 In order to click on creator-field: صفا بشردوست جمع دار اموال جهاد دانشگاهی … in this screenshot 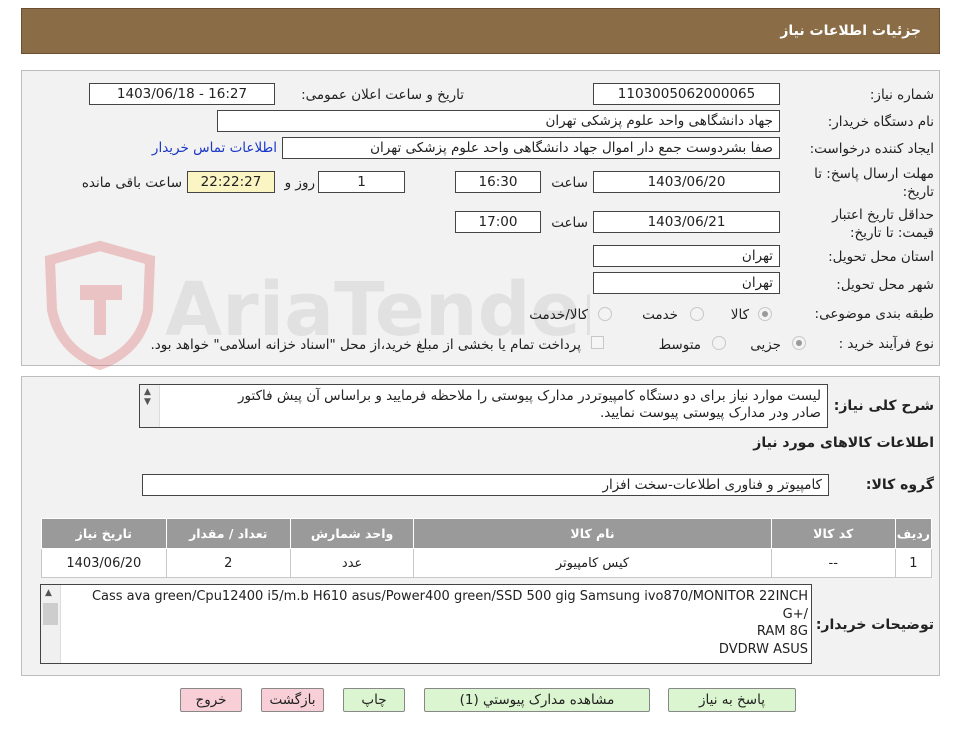, I will do `click(531, 148)`.